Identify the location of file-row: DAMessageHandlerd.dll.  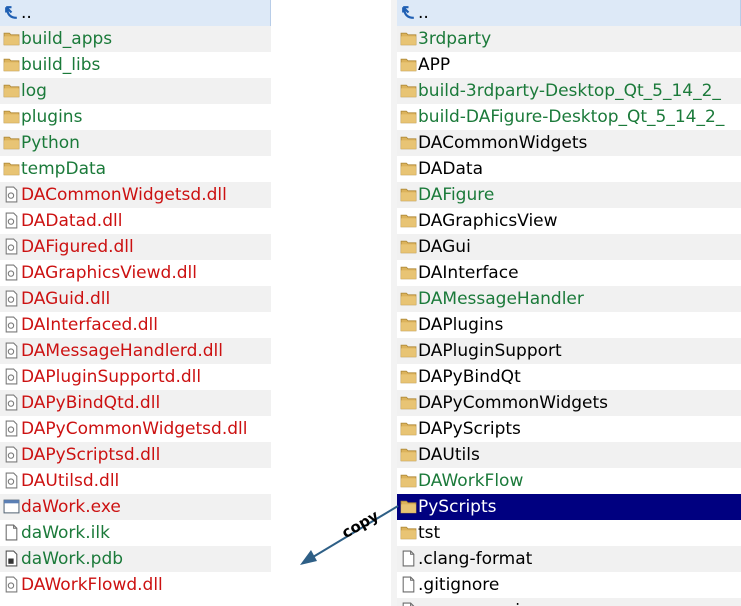
(135, 351).